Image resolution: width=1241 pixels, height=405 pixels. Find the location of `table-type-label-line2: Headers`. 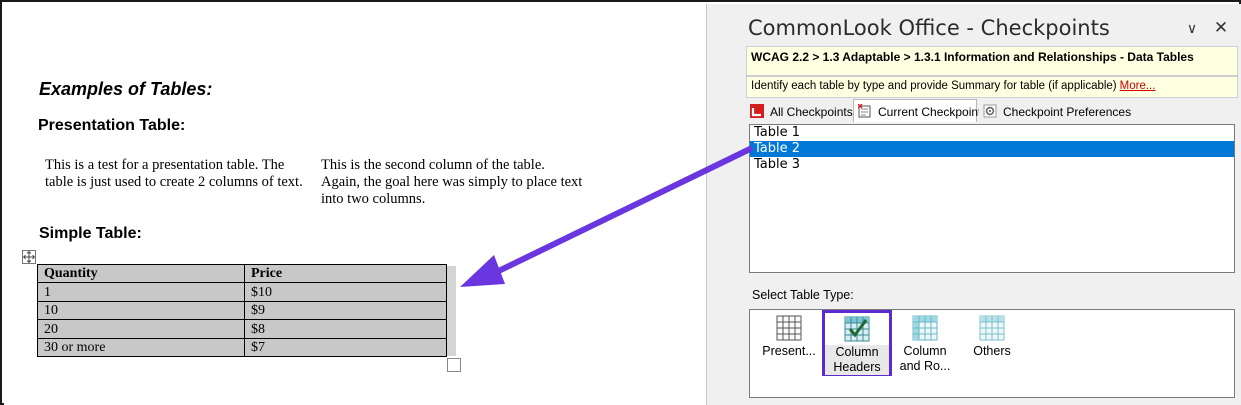

table-type-label-line2: Headers is located at coordinates (857, 367).